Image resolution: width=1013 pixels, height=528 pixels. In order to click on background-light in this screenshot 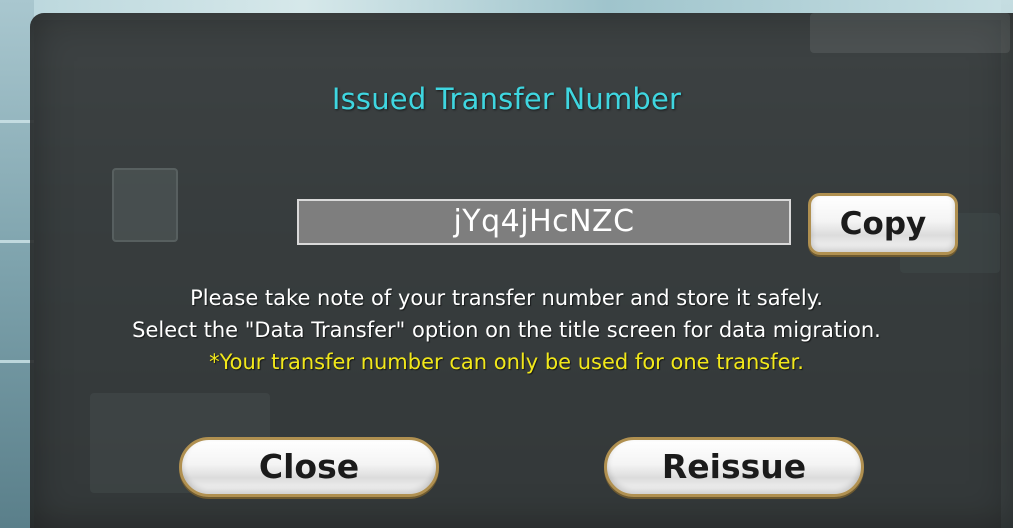, I will do `click(910, 33)`.